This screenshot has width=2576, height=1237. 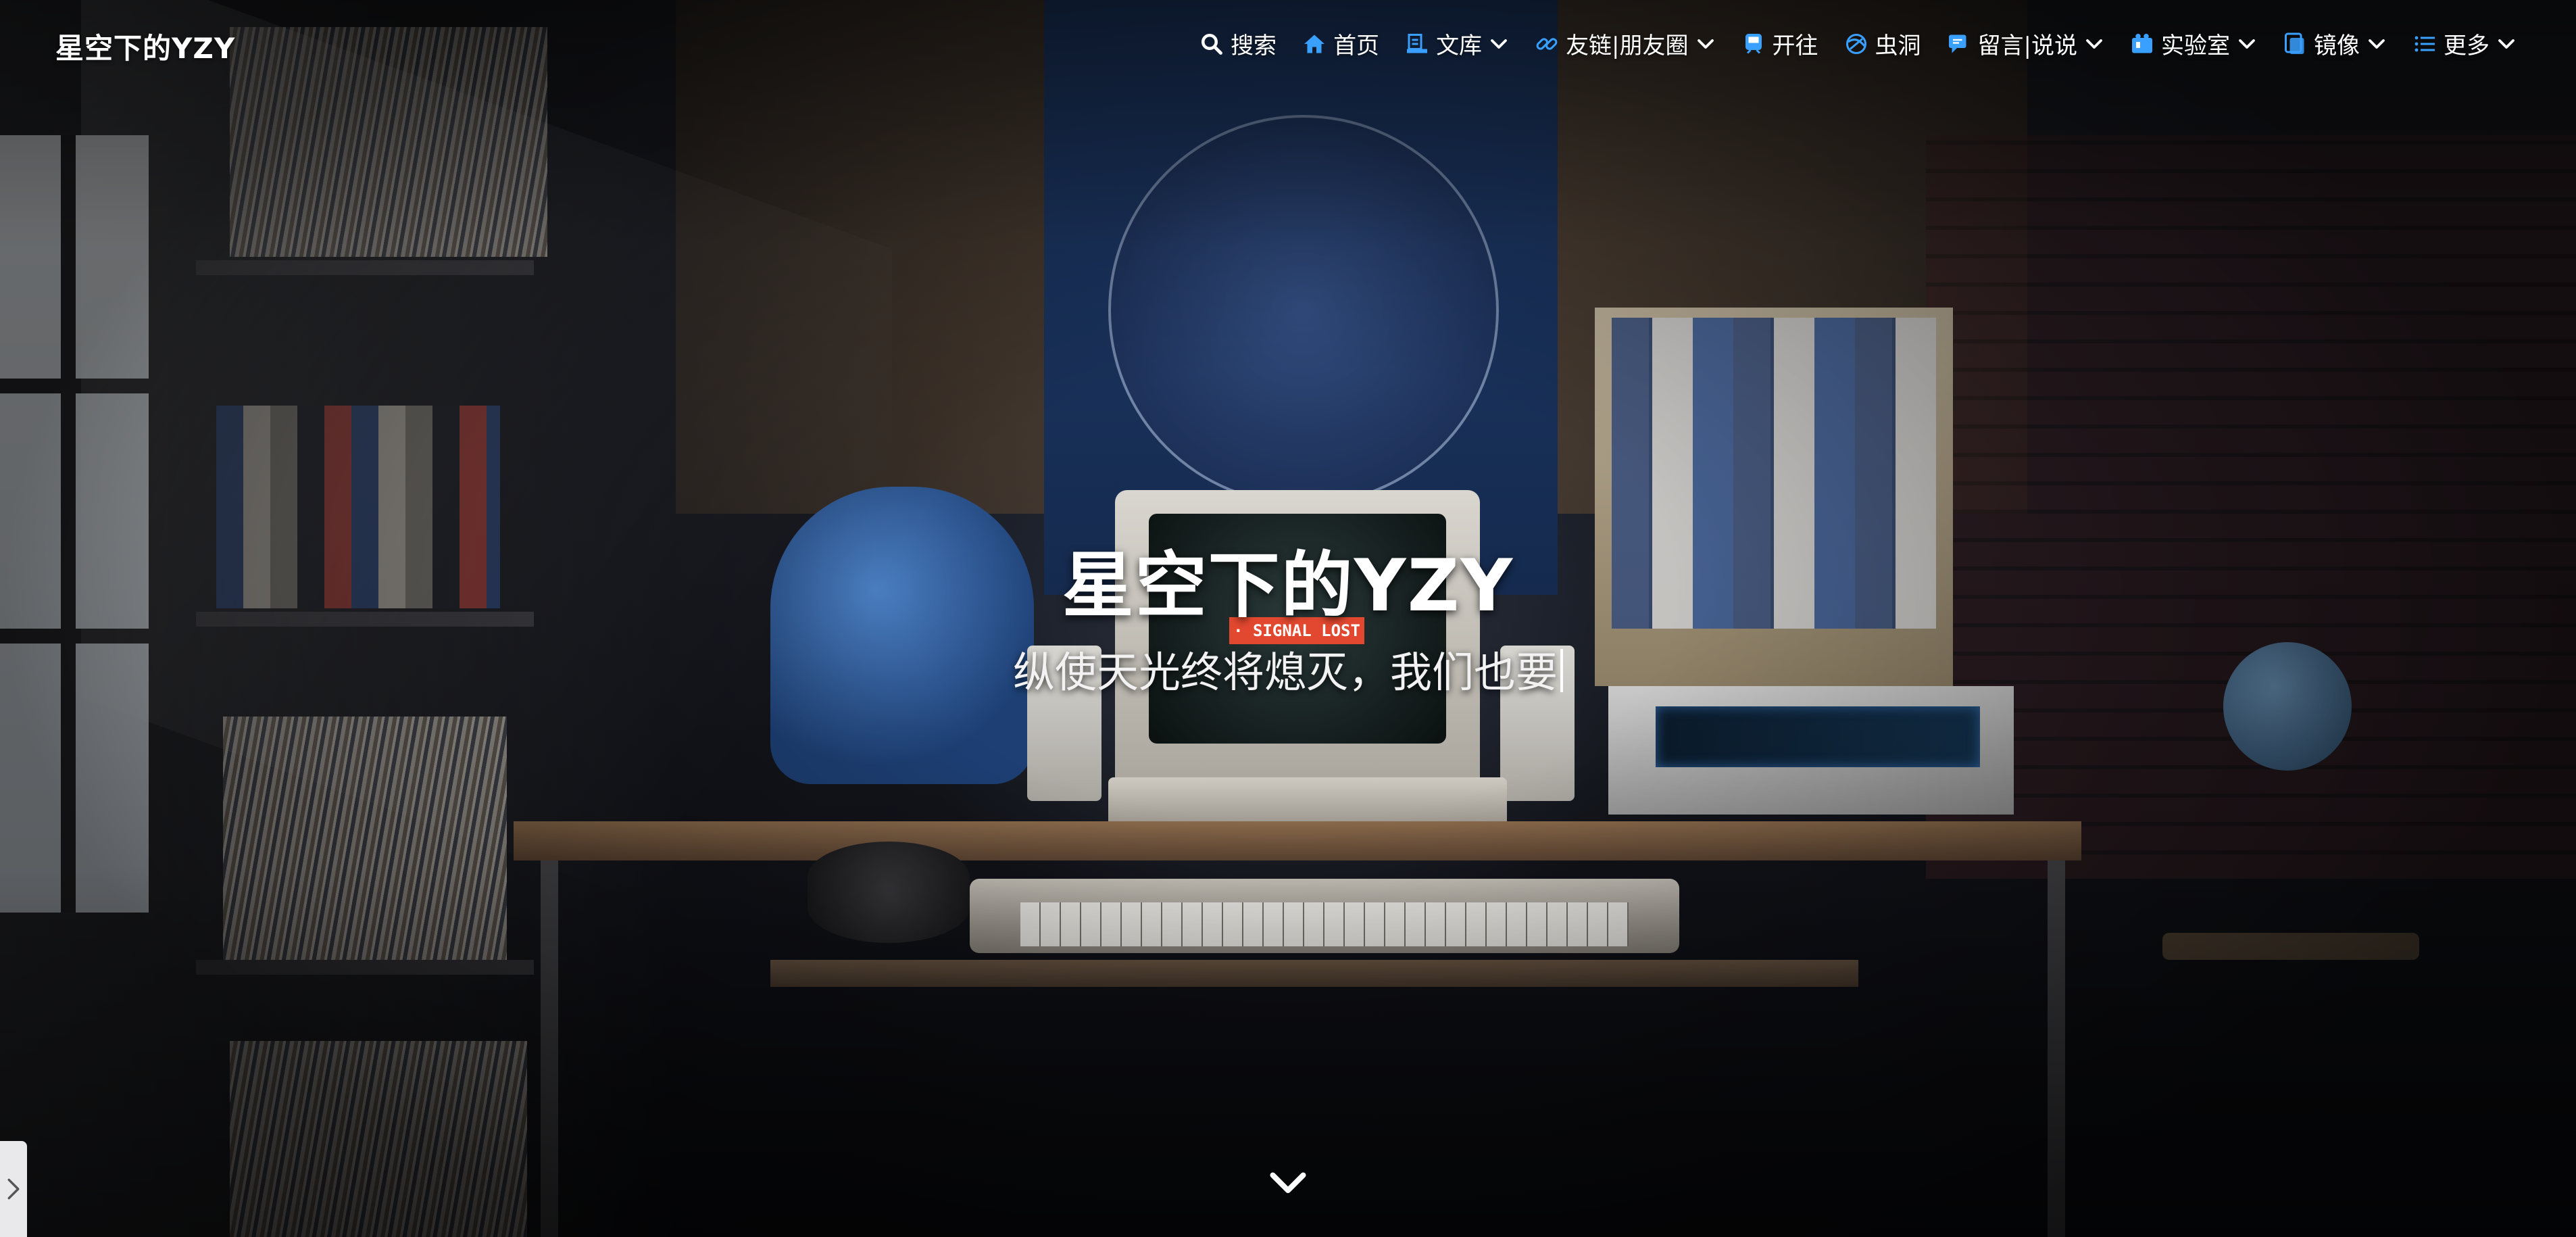 What do you see at coordinates (2467, 46) in the screenshot?
I see `nav-item-label: 更多` at bounding box center [2467, 46].